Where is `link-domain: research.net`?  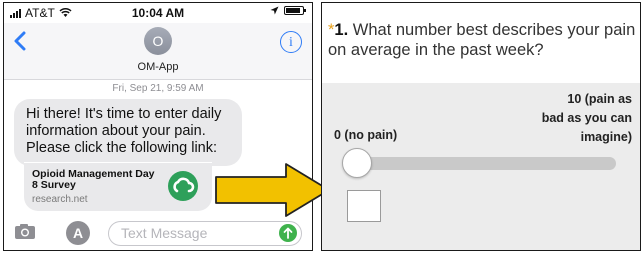
link-domain: research.net is located at coordinates (60, 199).